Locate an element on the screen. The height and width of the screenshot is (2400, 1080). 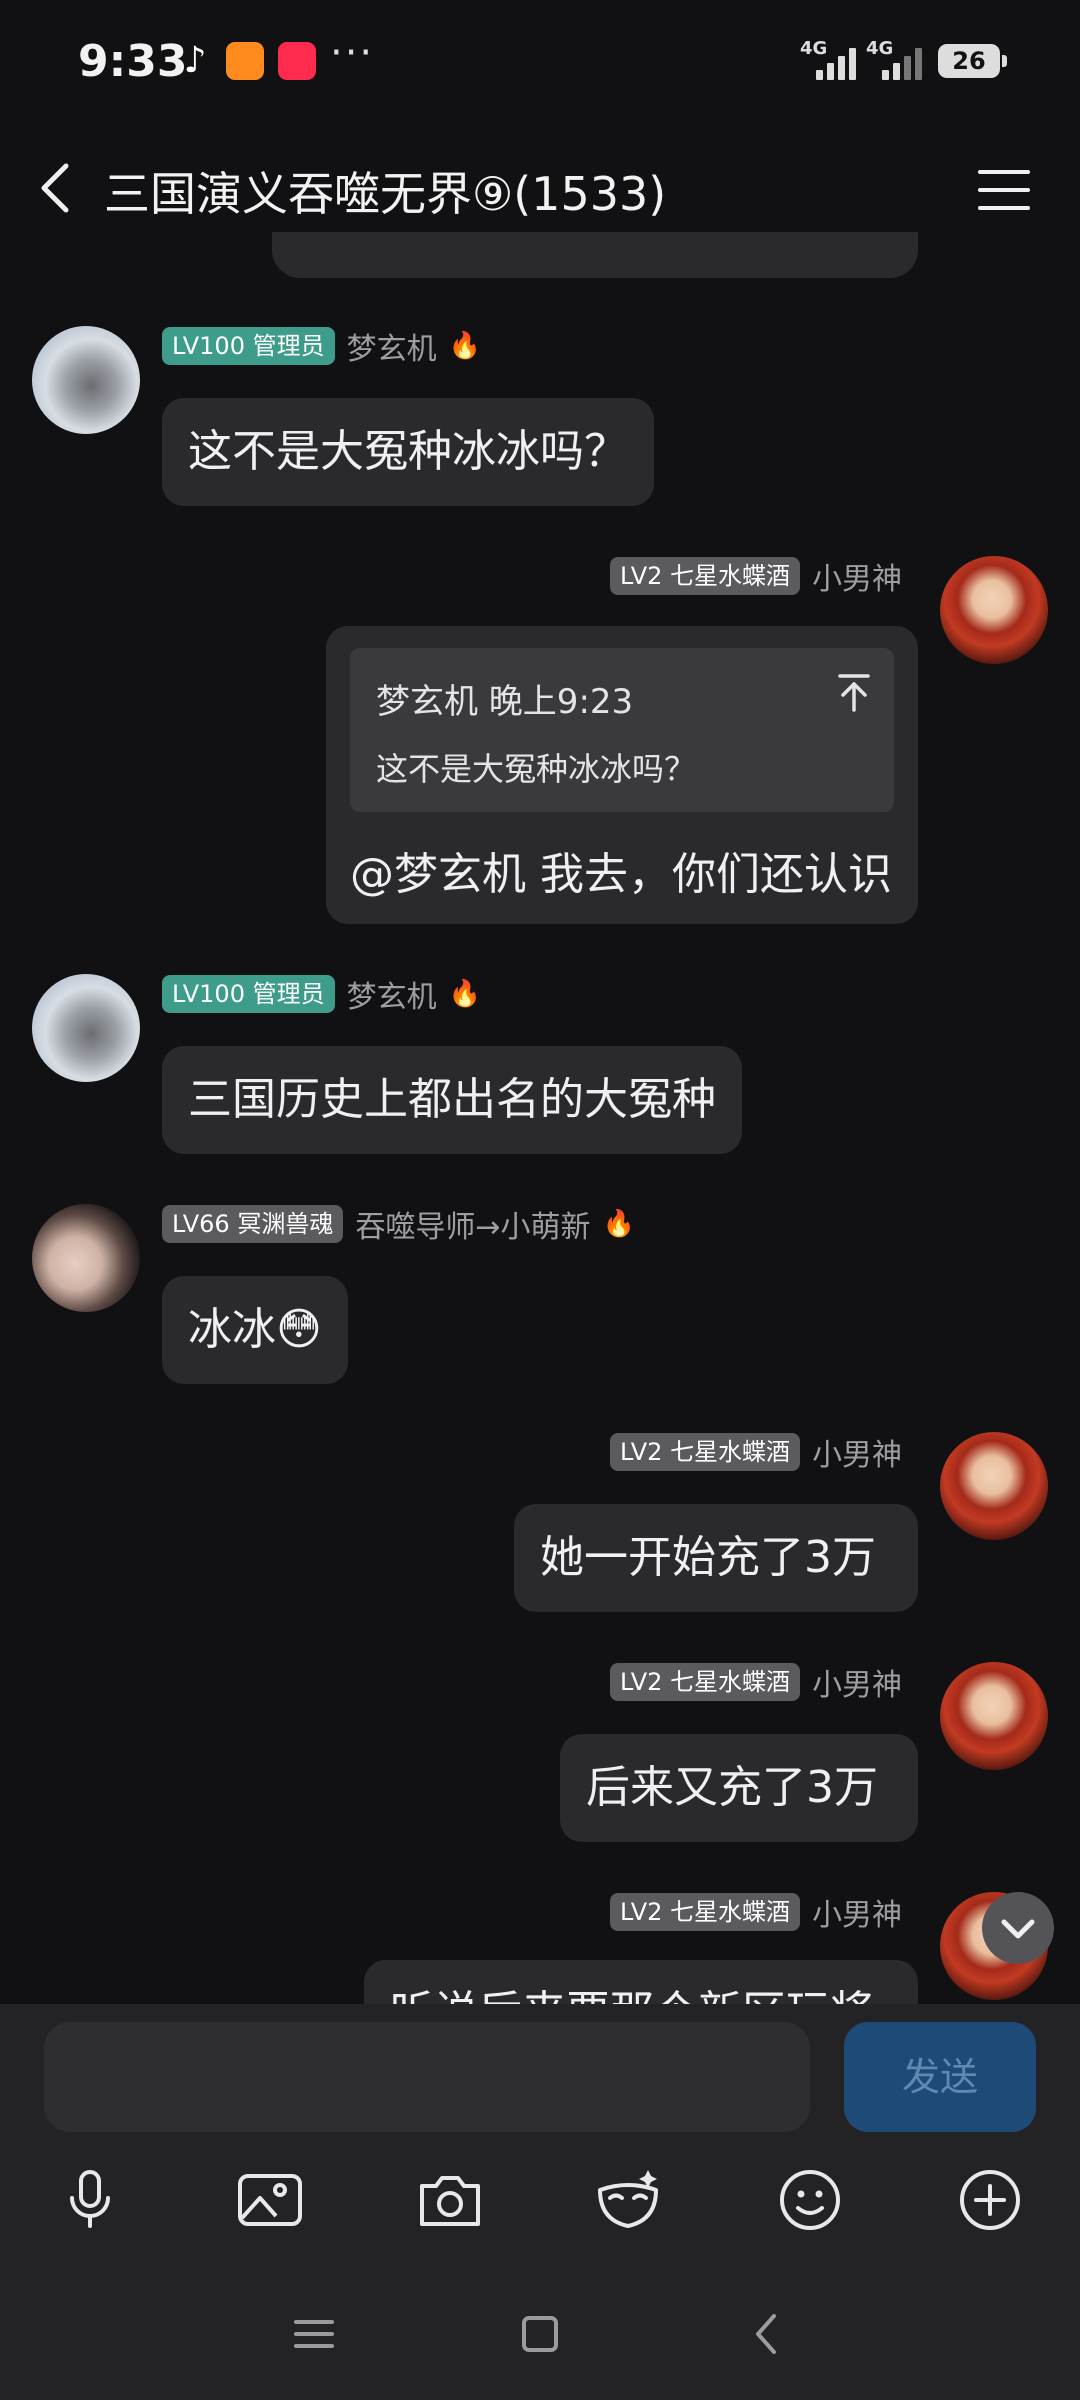
battery-icon: 26 is located at coordinates (972, 61).